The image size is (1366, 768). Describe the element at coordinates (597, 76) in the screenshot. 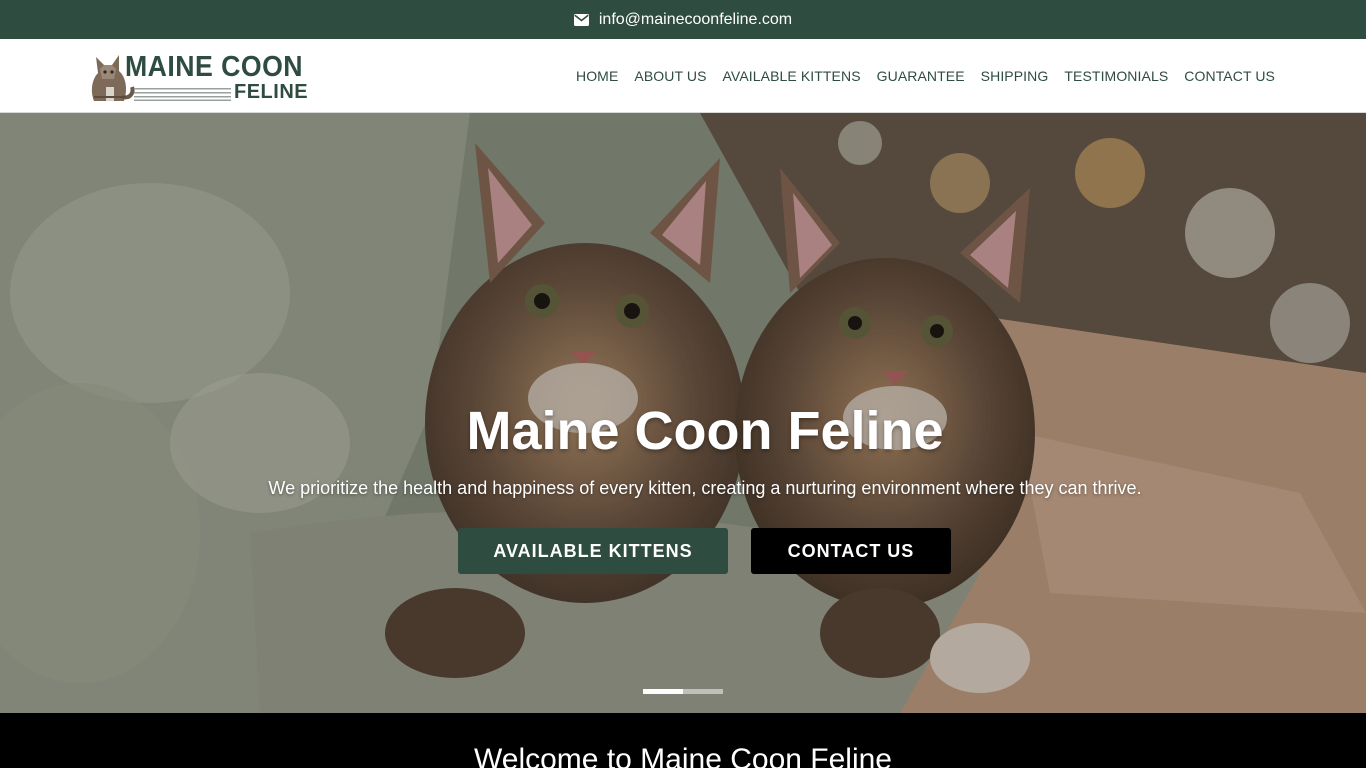

I see `nav-item-home: HOME` at that location.